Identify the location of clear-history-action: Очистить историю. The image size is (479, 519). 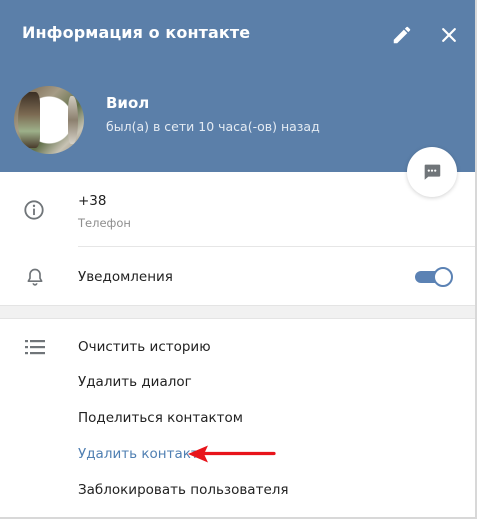
(144, 347).